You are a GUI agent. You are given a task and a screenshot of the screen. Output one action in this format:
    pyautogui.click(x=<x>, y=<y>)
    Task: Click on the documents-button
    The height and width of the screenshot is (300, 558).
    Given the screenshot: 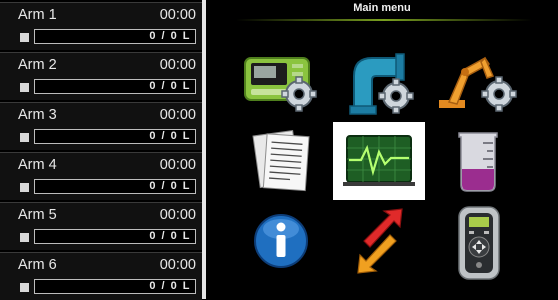 What is the action you would take?
    pyautogui.click(x=283, y=162)
    